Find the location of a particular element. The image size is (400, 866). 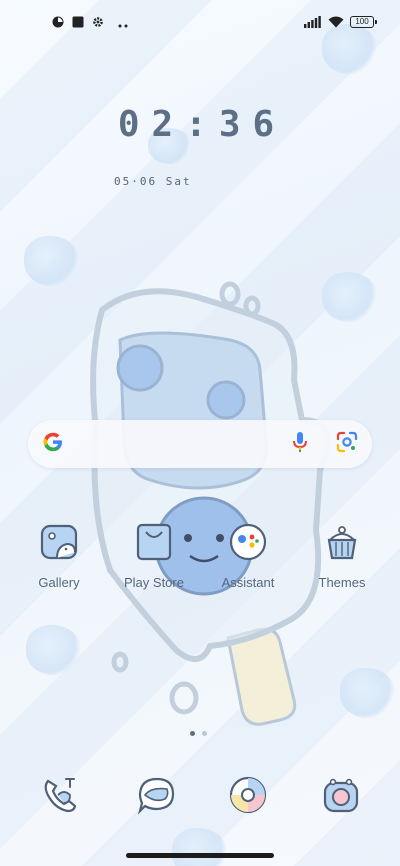

microphone-icon is located at coordinates (300, 444).